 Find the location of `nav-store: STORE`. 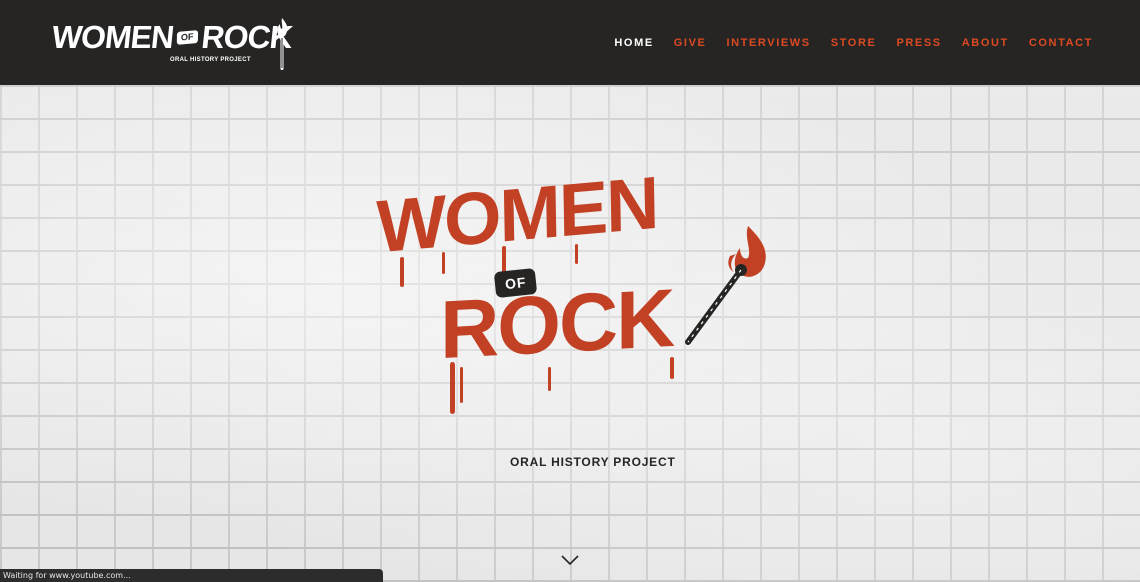

nav-store: STORE is located at coordinates (854, 43).